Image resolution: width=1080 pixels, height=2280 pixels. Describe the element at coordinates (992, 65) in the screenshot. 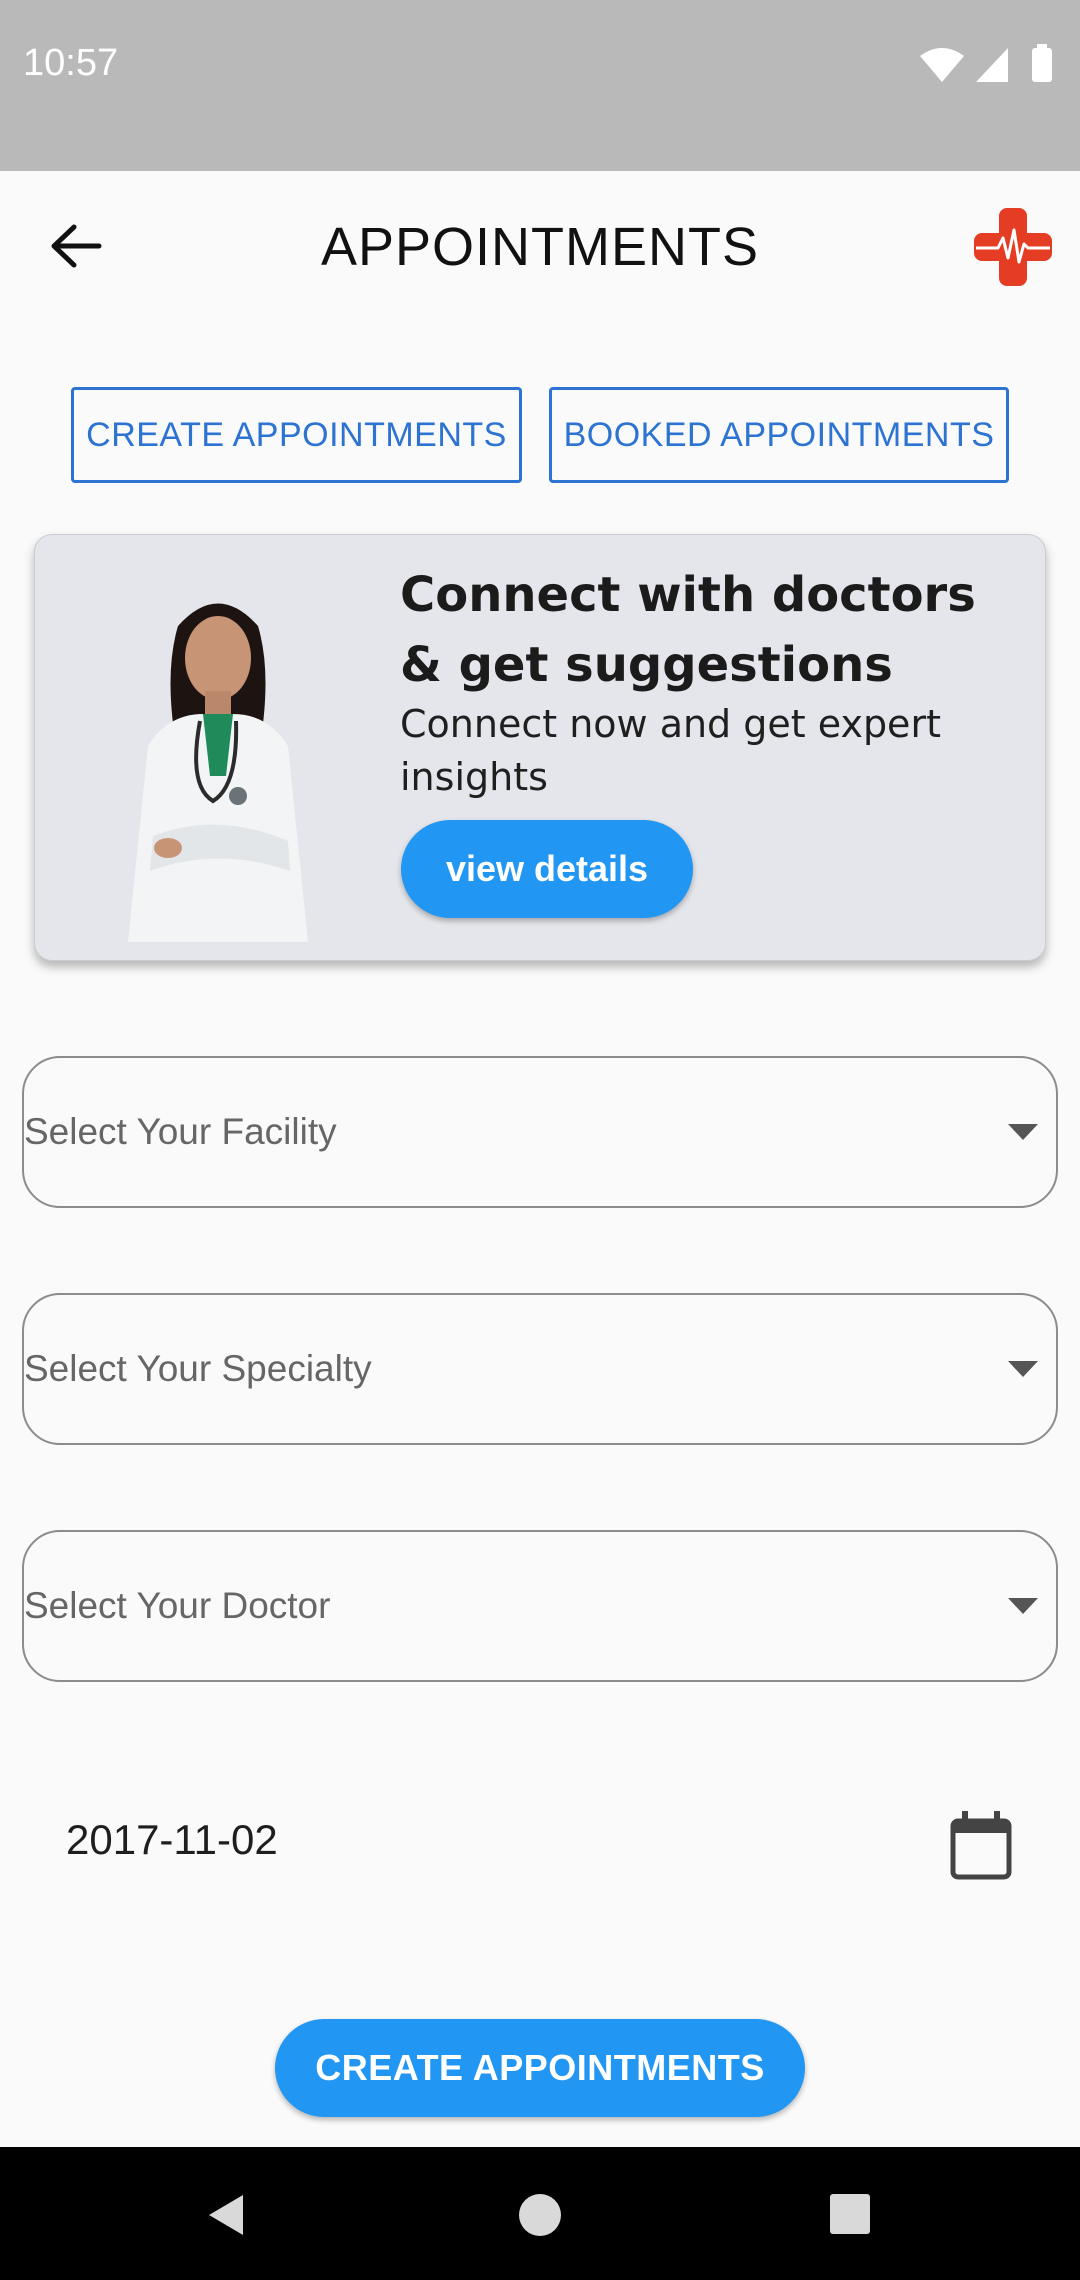

I see `signal-icon` at that location.